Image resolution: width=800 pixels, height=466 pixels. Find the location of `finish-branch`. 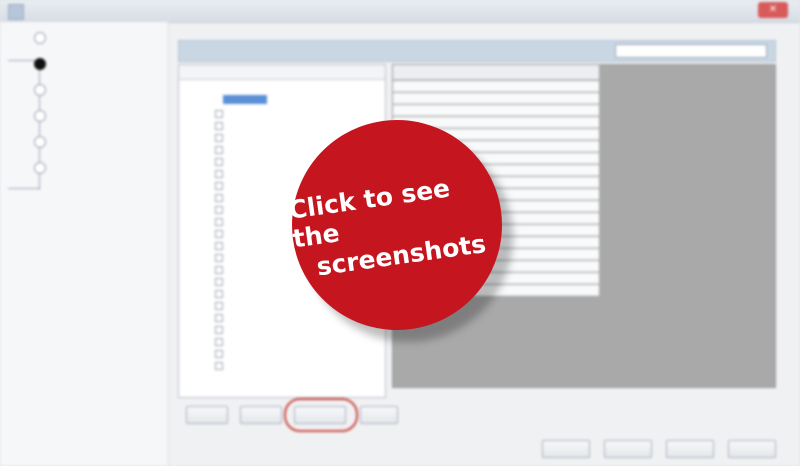

finish-branch is located at coordinates (24, 188).